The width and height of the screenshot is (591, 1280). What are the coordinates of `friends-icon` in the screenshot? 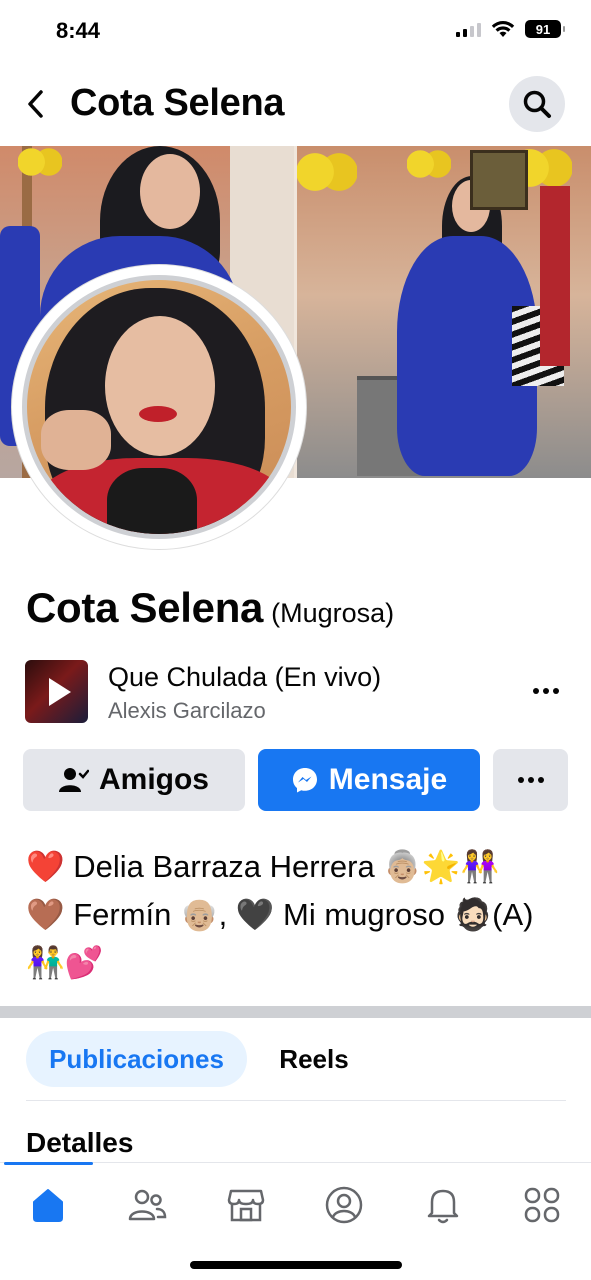 It's located at (147, 1205).